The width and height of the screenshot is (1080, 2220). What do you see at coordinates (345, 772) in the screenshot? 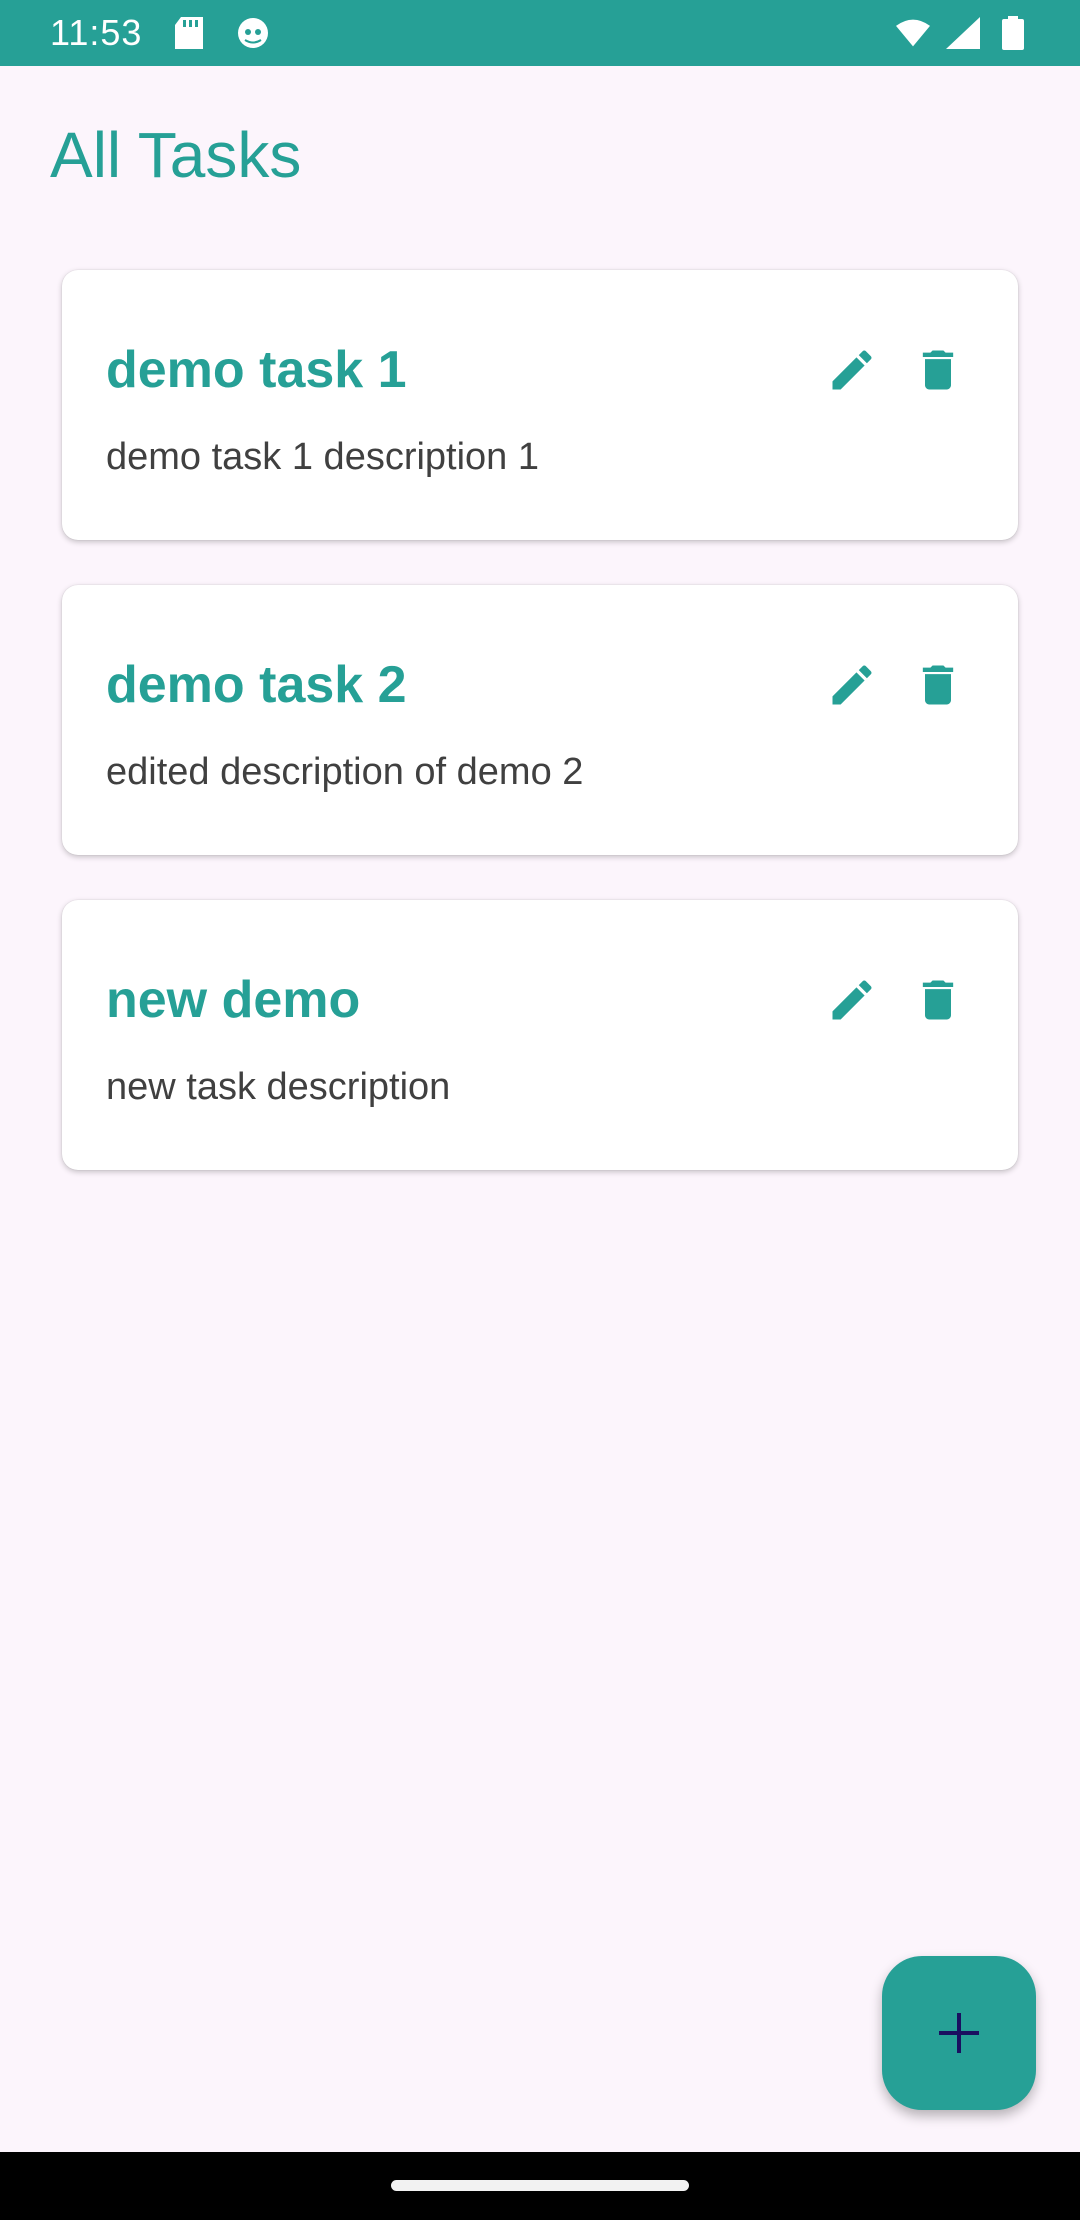
I see `task-description: edited description of demo 2` at bounding box center [345, 772].